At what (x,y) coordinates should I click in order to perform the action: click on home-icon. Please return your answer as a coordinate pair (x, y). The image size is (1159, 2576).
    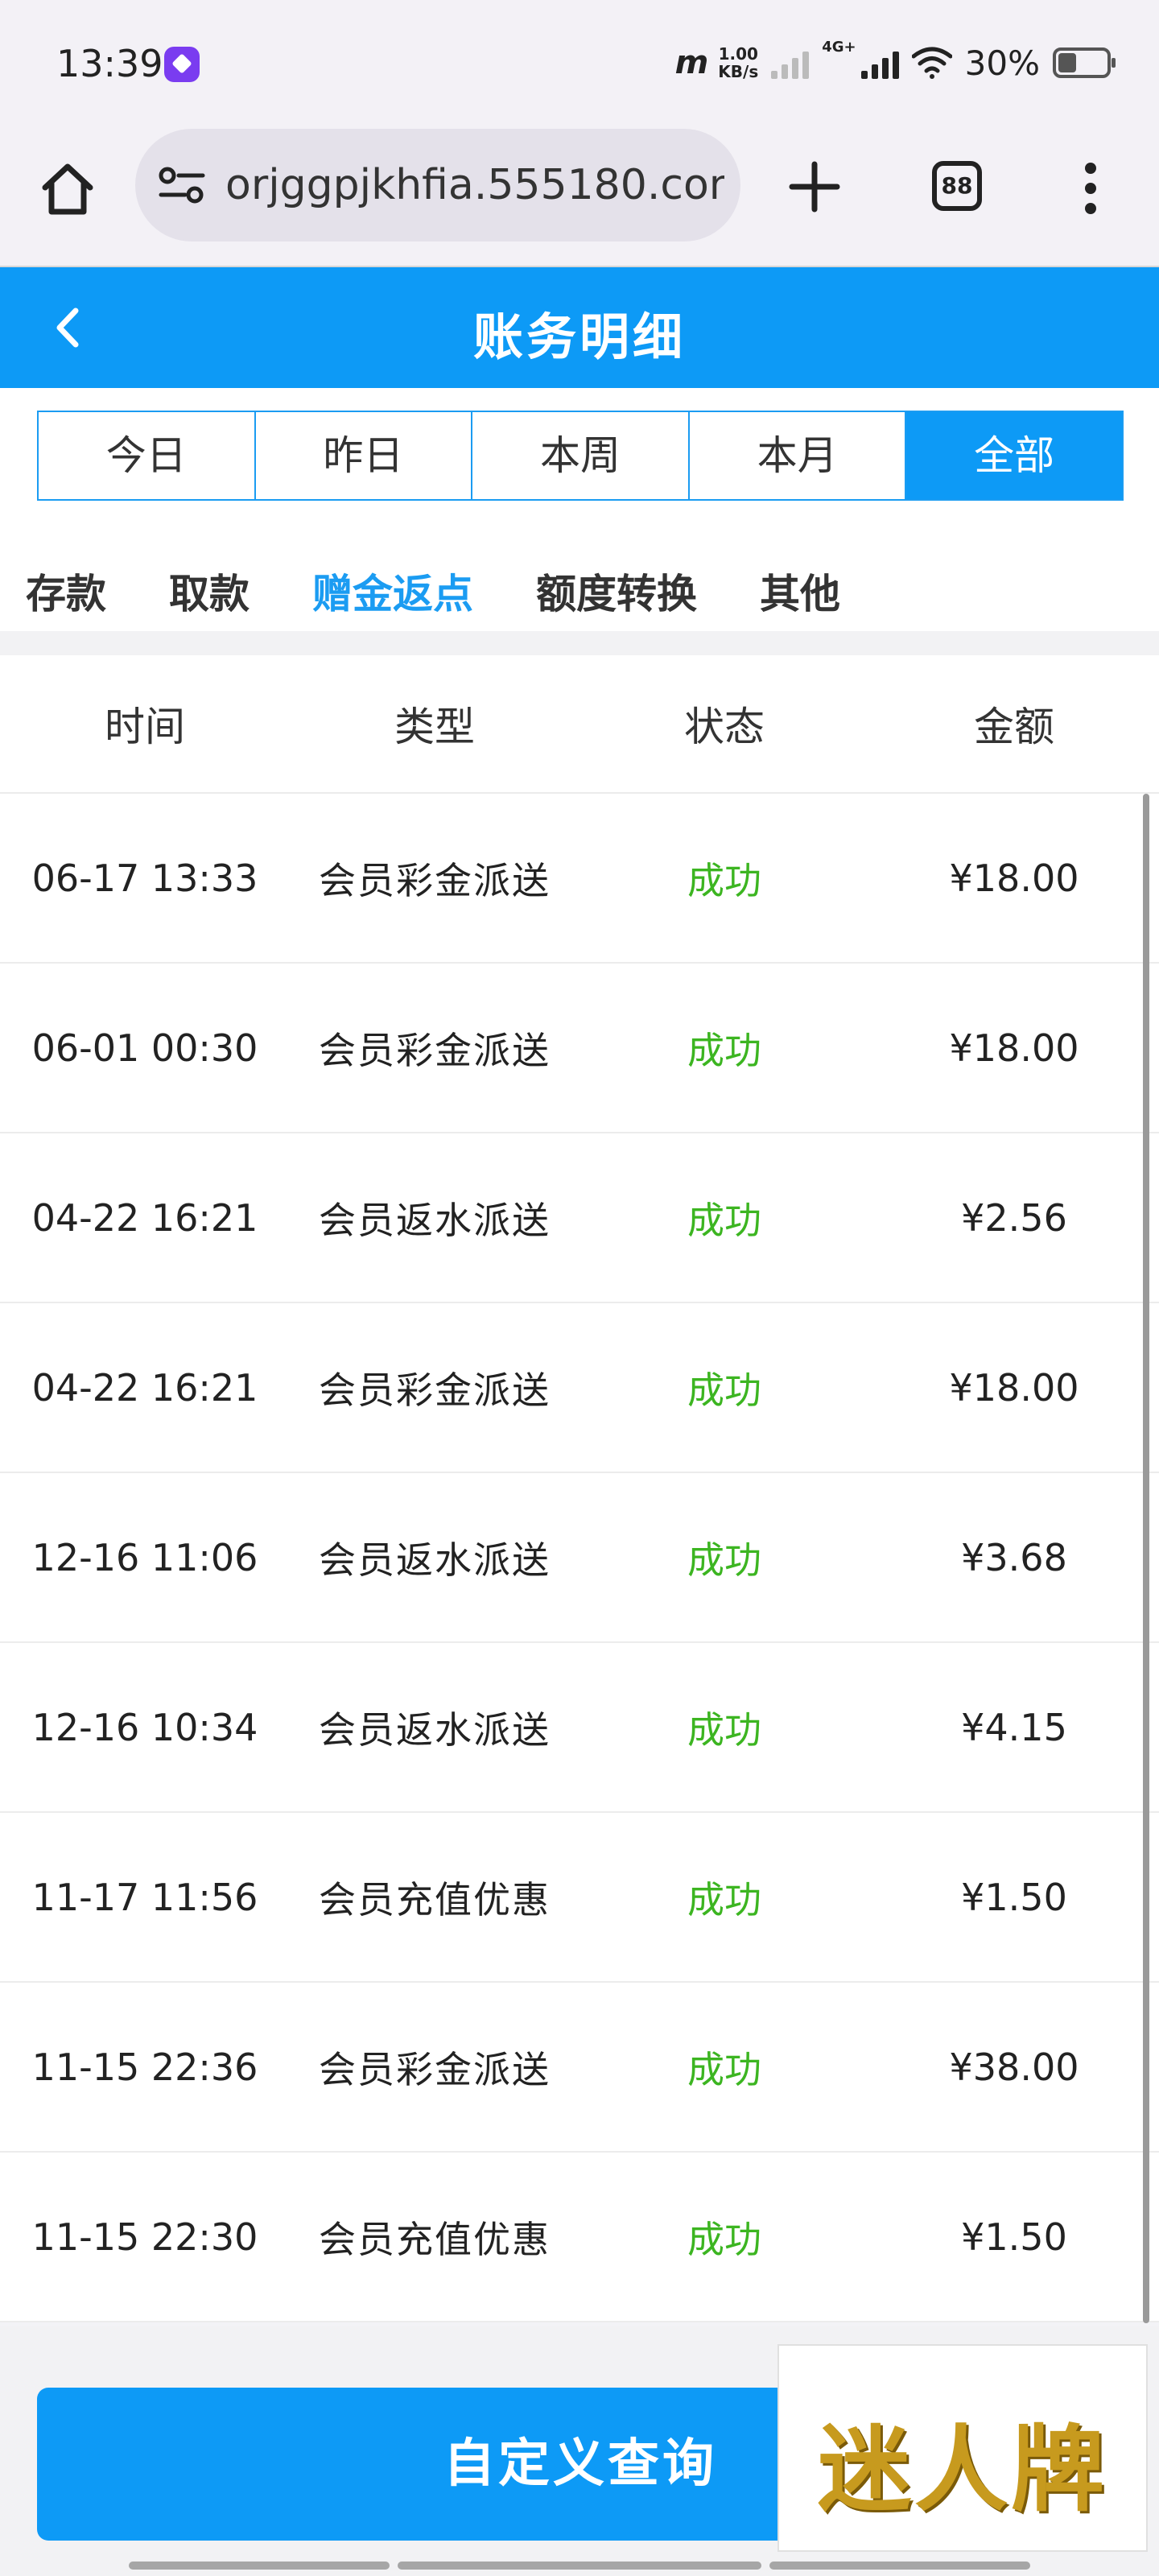
    Looking at the image, I should click on (67, 189).